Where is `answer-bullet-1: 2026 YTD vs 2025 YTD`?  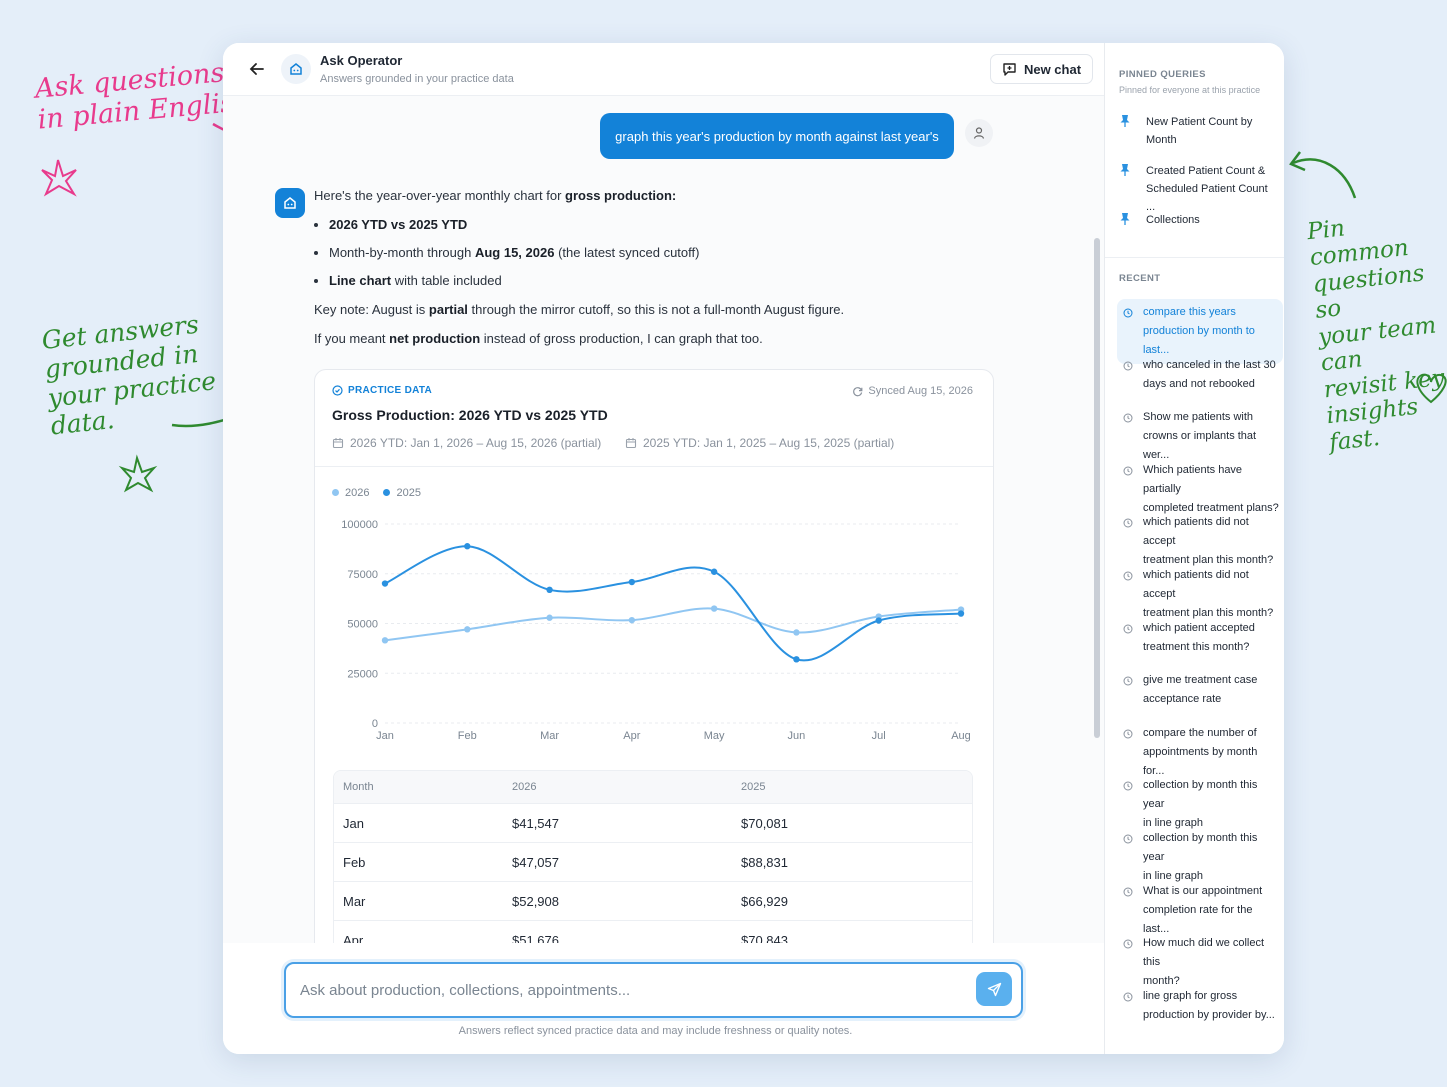
answer-bullet-1: 2026 YTD vs 2025 YTD is located at coordinates (641, 225).